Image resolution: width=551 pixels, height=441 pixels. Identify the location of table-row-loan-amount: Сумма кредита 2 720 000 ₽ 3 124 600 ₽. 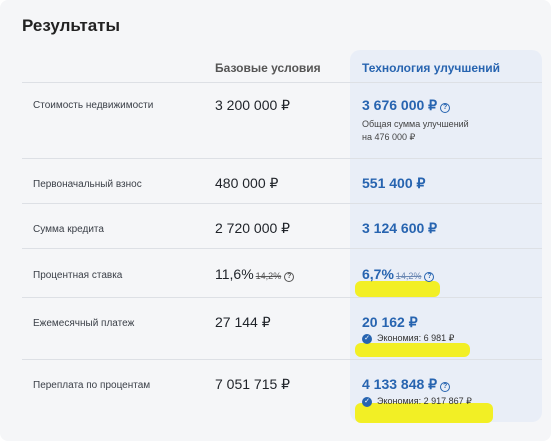
(282, 225).